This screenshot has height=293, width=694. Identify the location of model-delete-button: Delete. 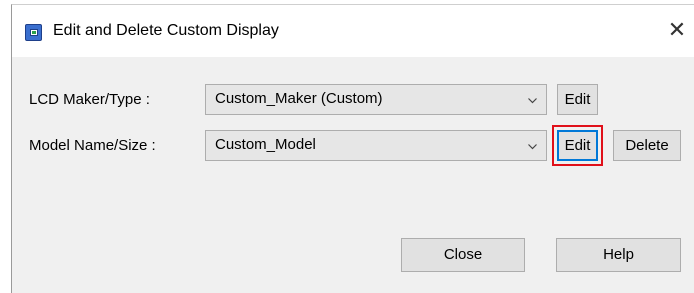
(647, 145).